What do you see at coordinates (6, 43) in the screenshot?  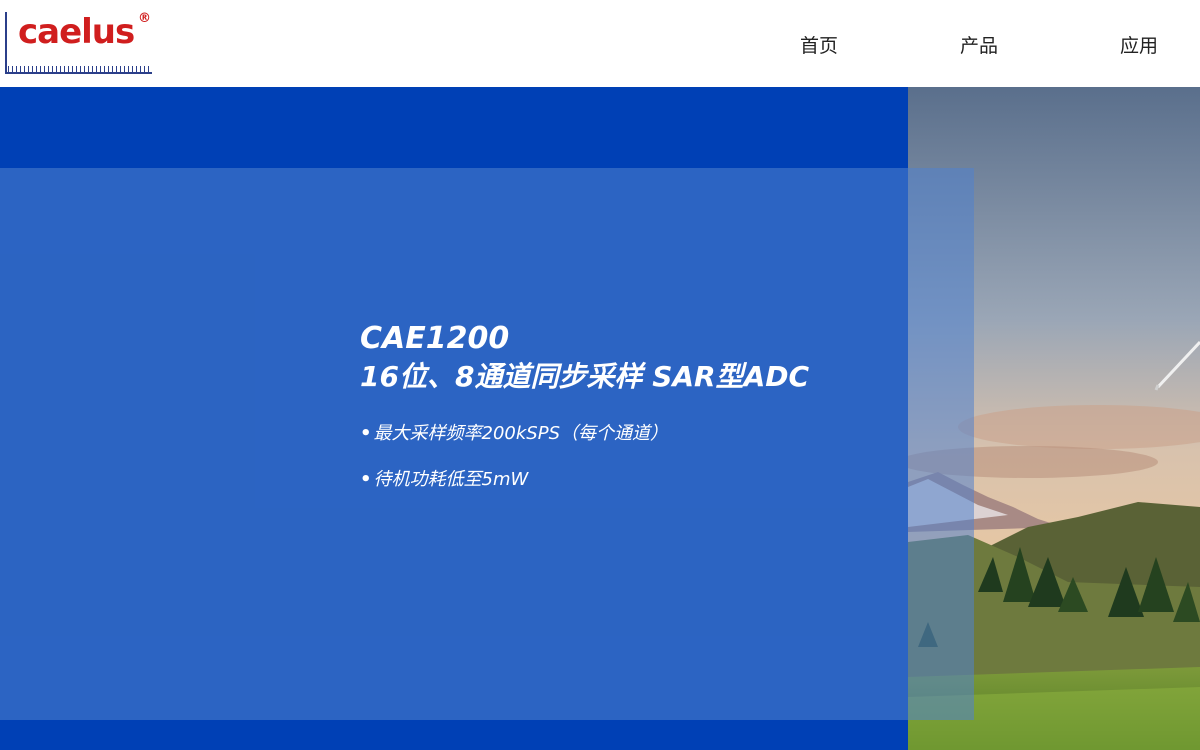 I see `logo-left-bar` at bounding box center [6, 43].